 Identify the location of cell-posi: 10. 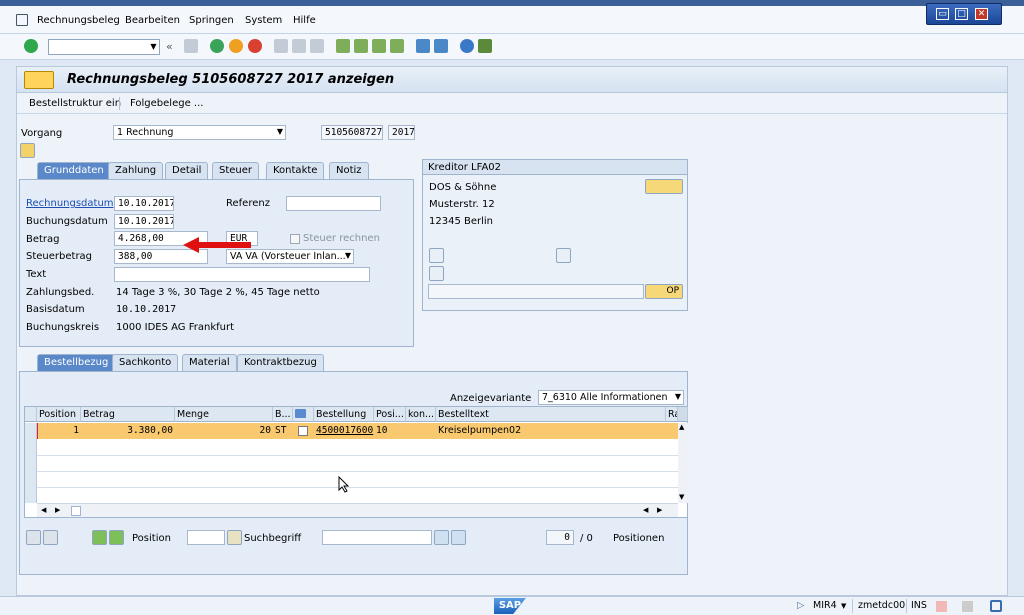
(390, 431).